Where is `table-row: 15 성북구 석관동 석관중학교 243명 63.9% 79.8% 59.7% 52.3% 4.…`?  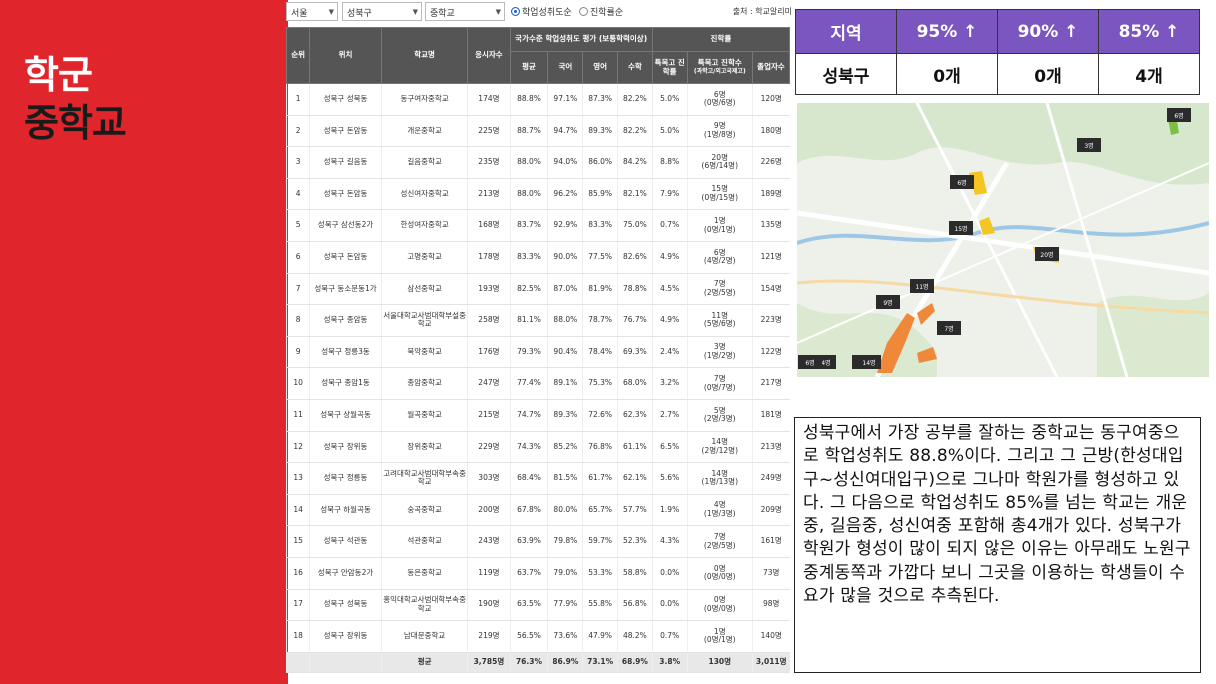 table-row: 15 성북구 석관동 석관중학교 243명 63.9% 79.8% 59.7% 52.3% 4.… is located at coordinates (537, 541).